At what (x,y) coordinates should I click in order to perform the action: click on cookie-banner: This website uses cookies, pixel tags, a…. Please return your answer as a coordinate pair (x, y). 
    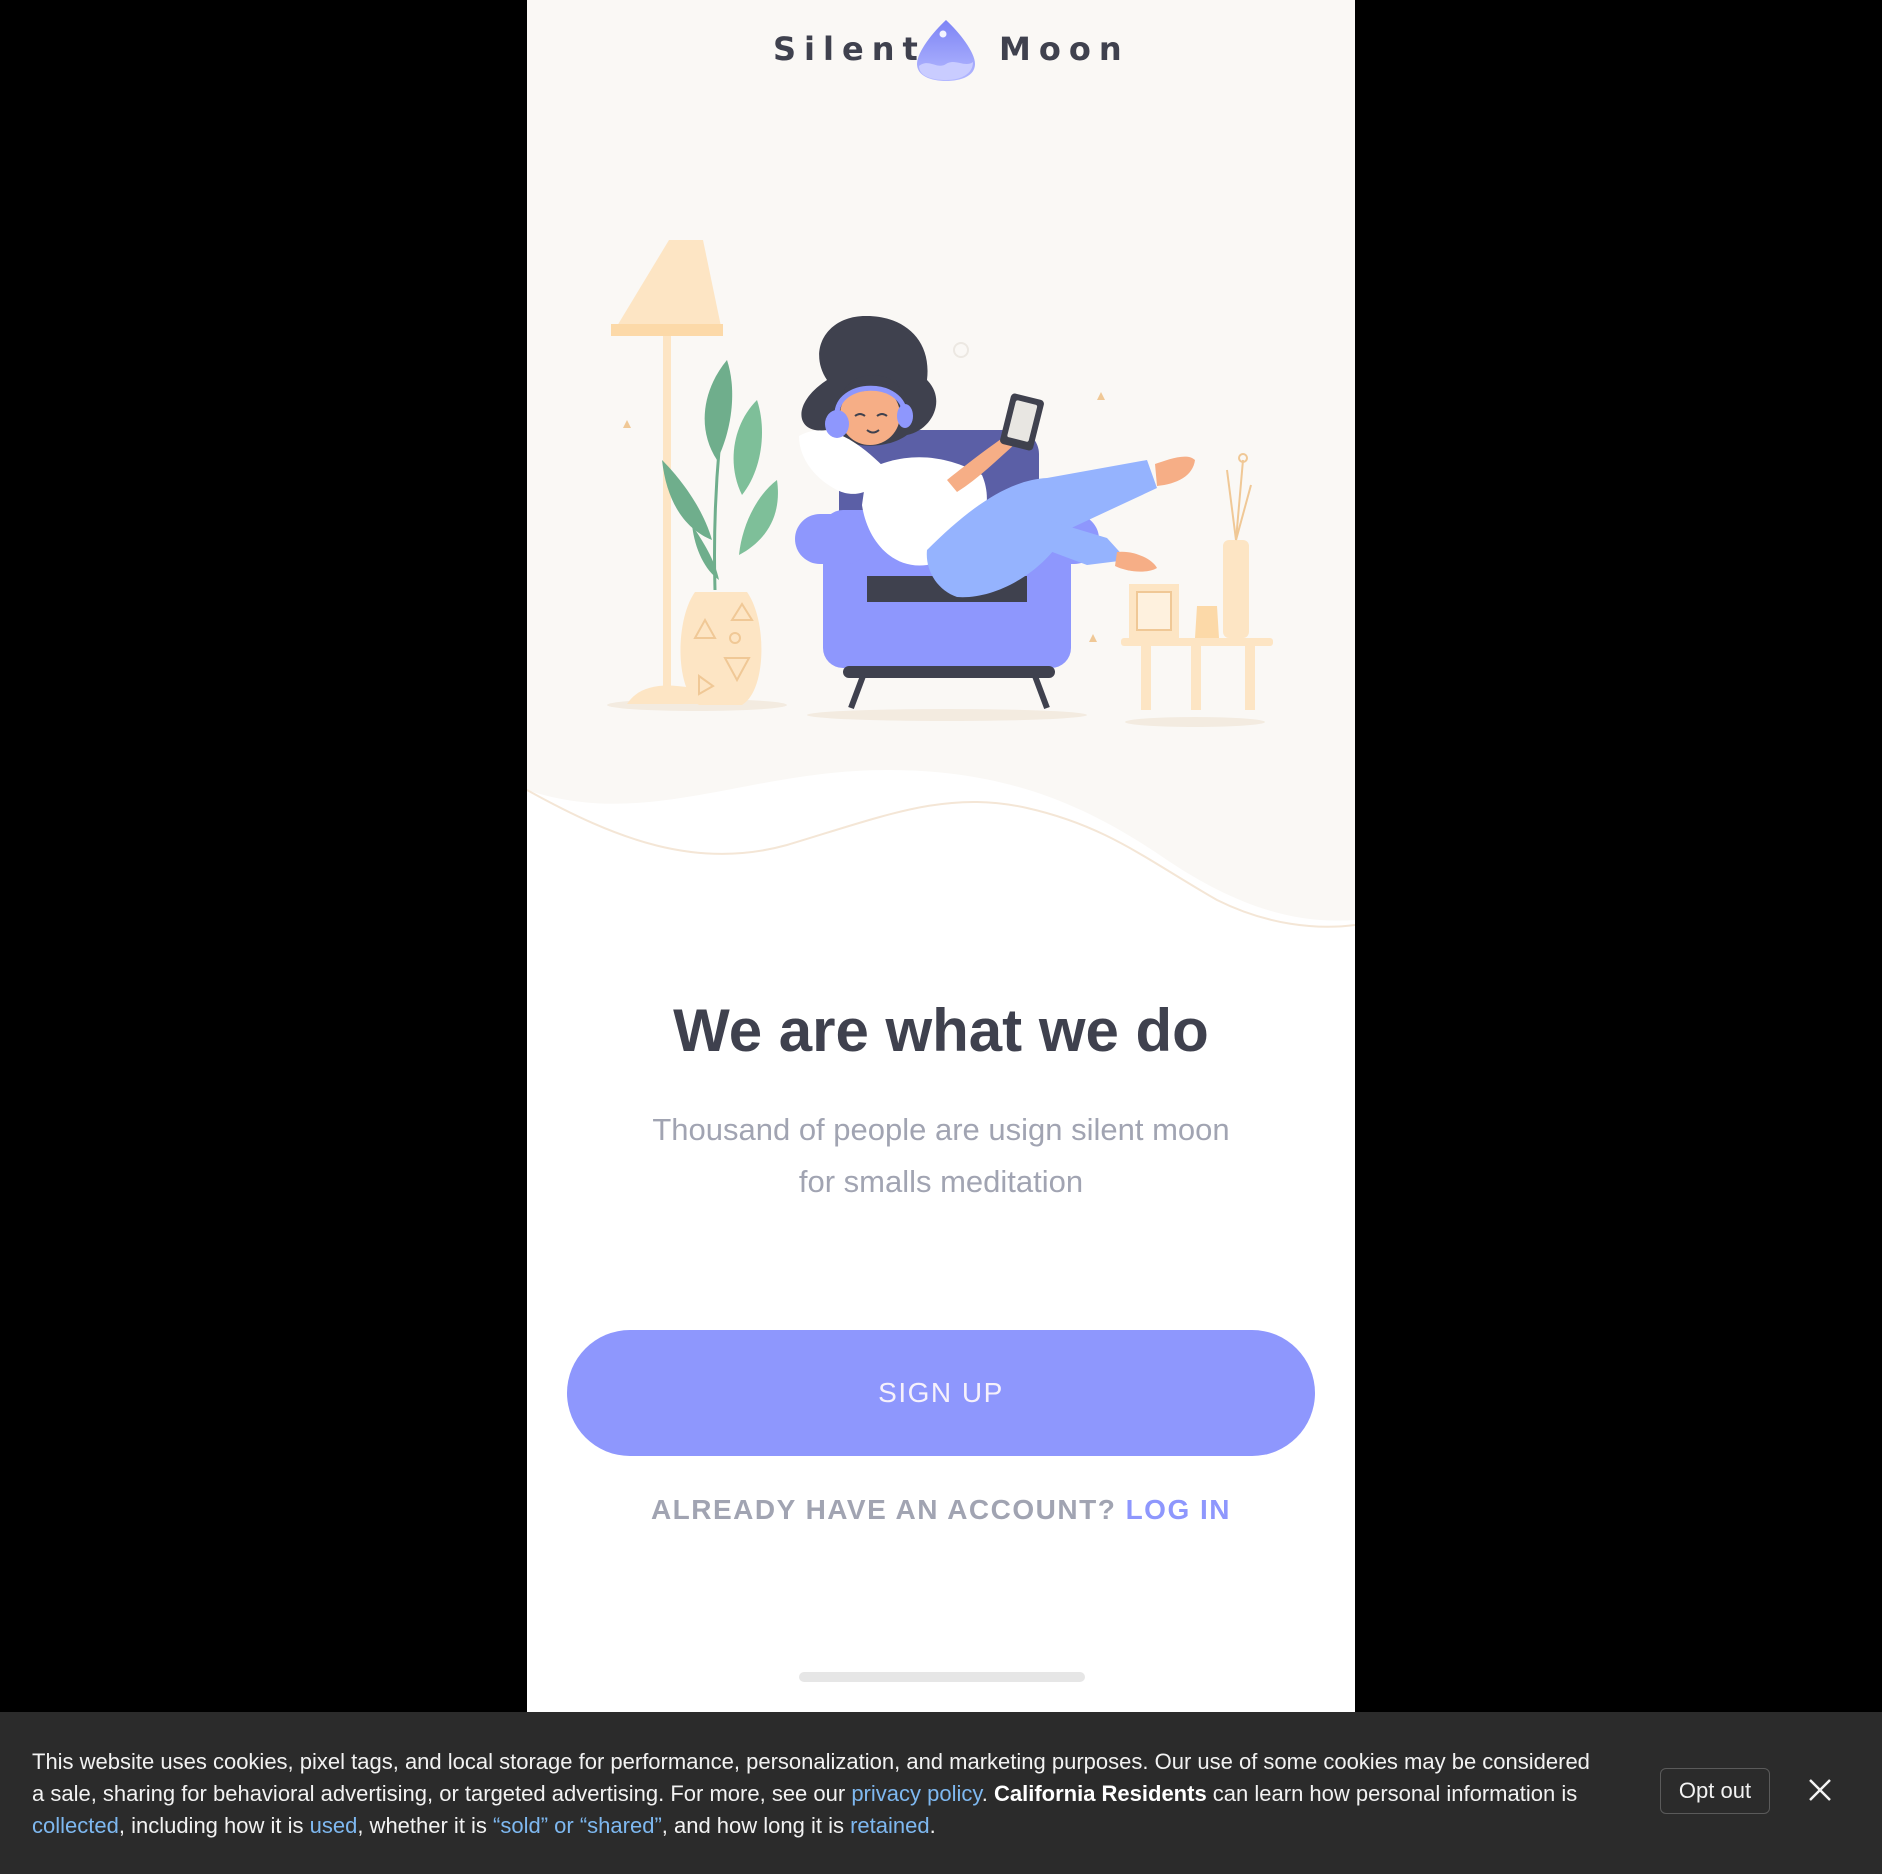
    Looking at the image, I should click on (941, 1793).